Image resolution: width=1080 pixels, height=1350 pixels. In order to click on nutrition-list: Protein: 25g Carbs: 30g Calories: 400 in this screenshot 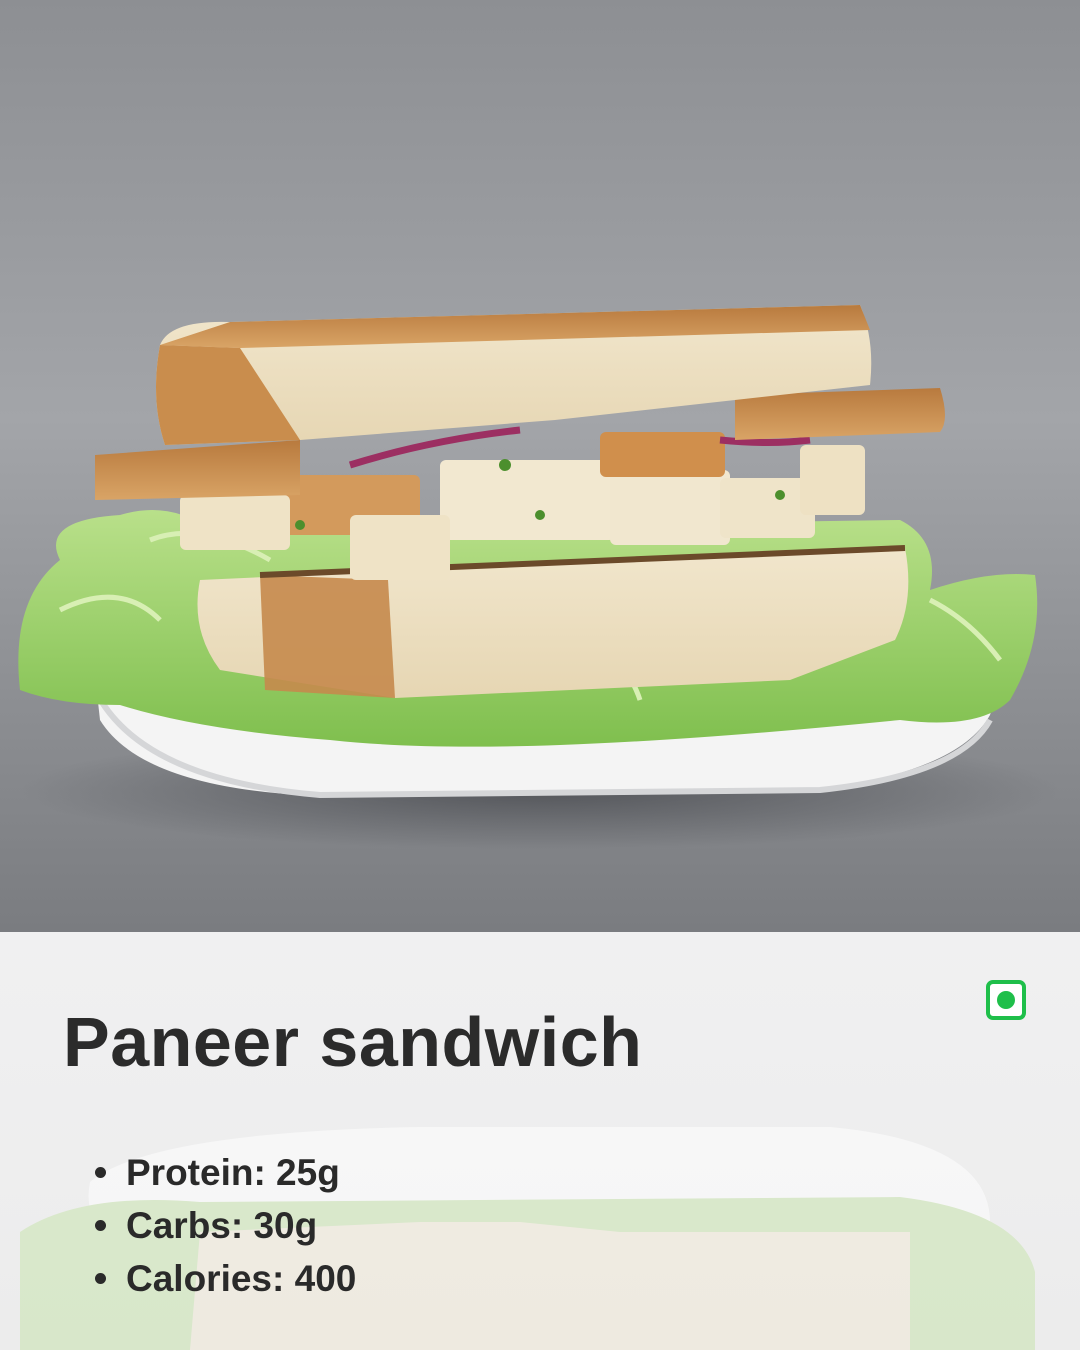, I will do `click(225, 1225)`.